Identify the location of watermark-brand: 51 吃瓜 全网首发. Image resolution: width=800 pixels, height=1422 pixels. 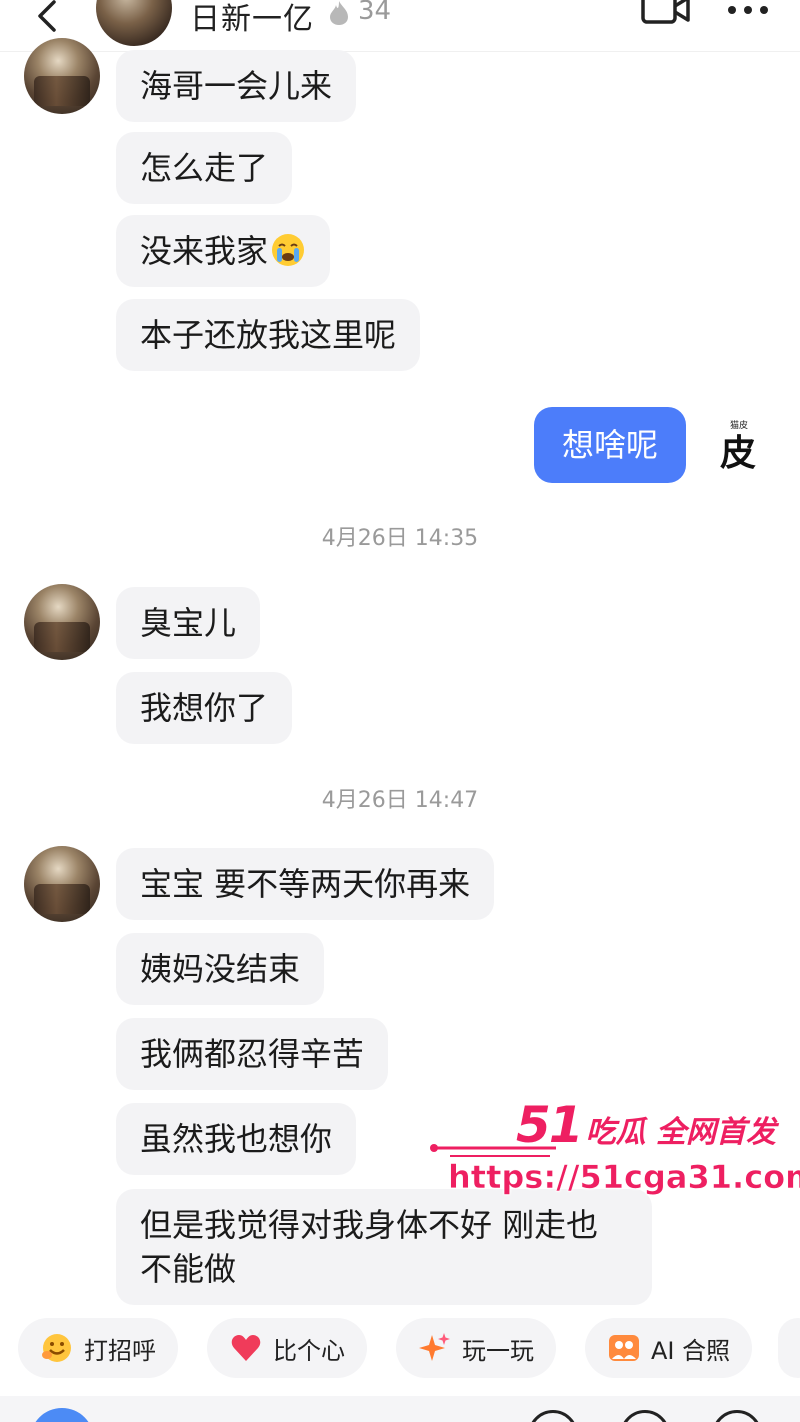
(646, 1125).